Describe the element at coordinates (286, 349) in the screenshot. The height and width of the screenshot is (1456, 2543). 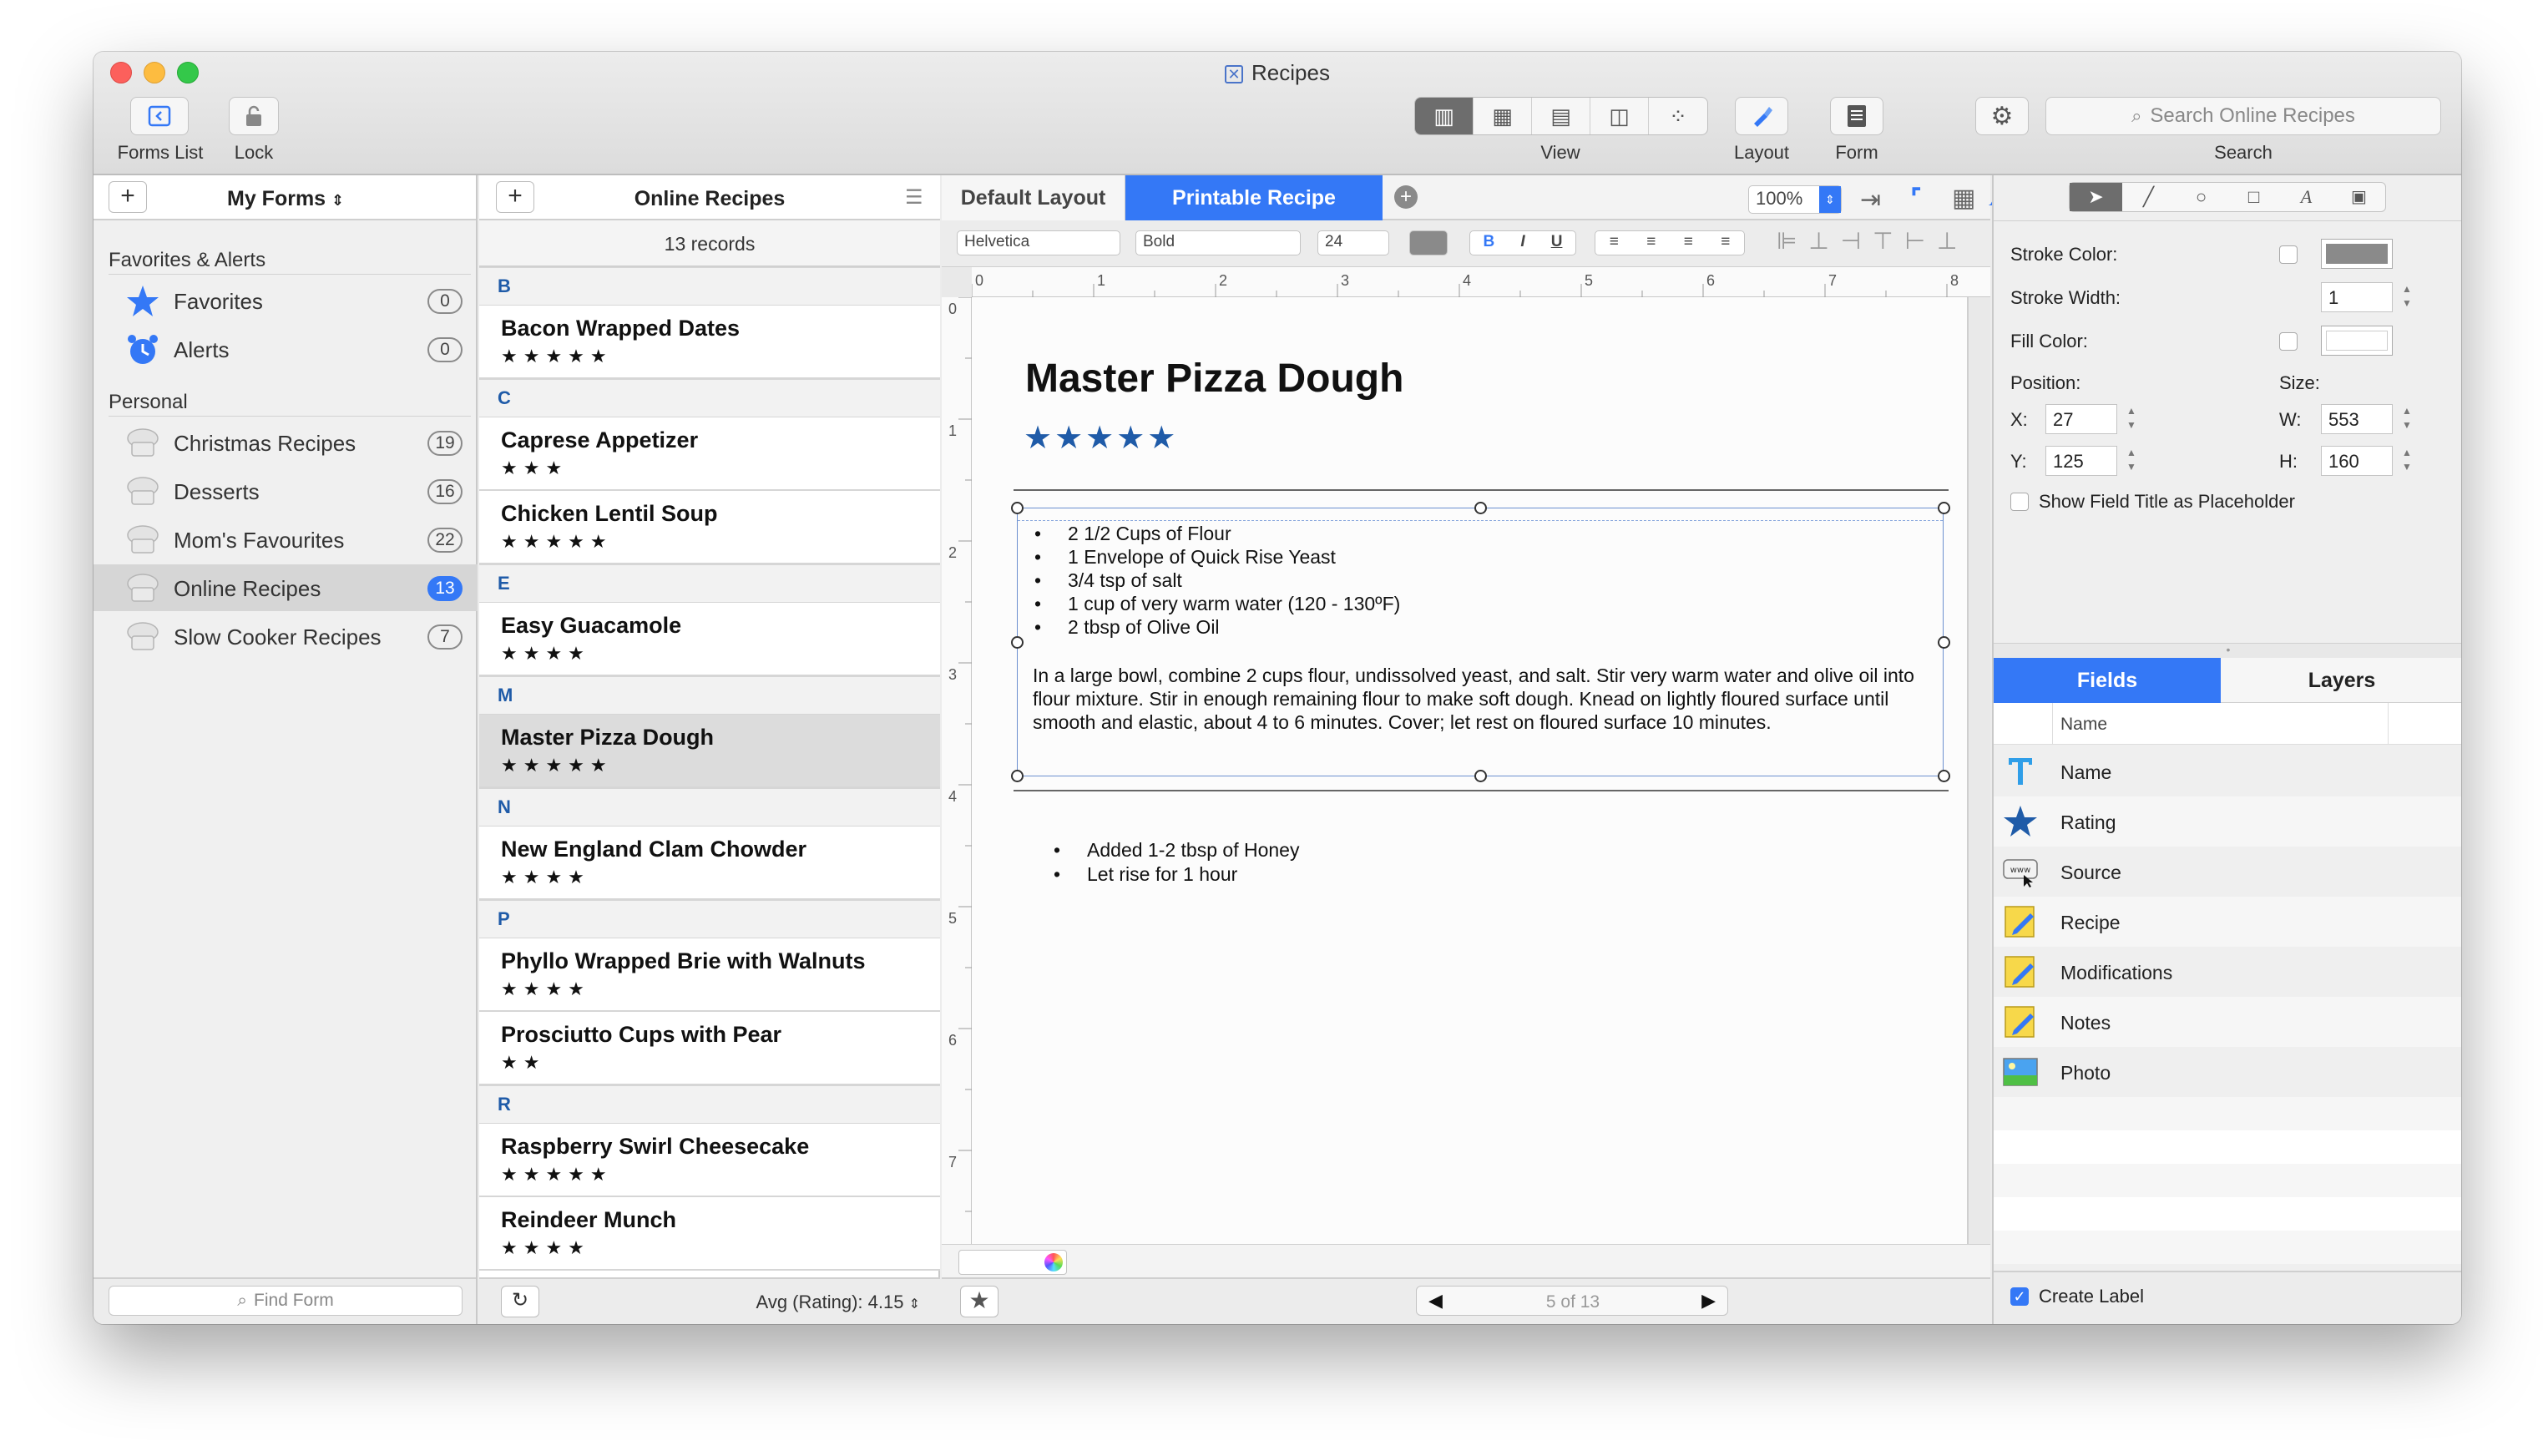
I see `sidebar-item-alerts: Alerts 0` at that location.